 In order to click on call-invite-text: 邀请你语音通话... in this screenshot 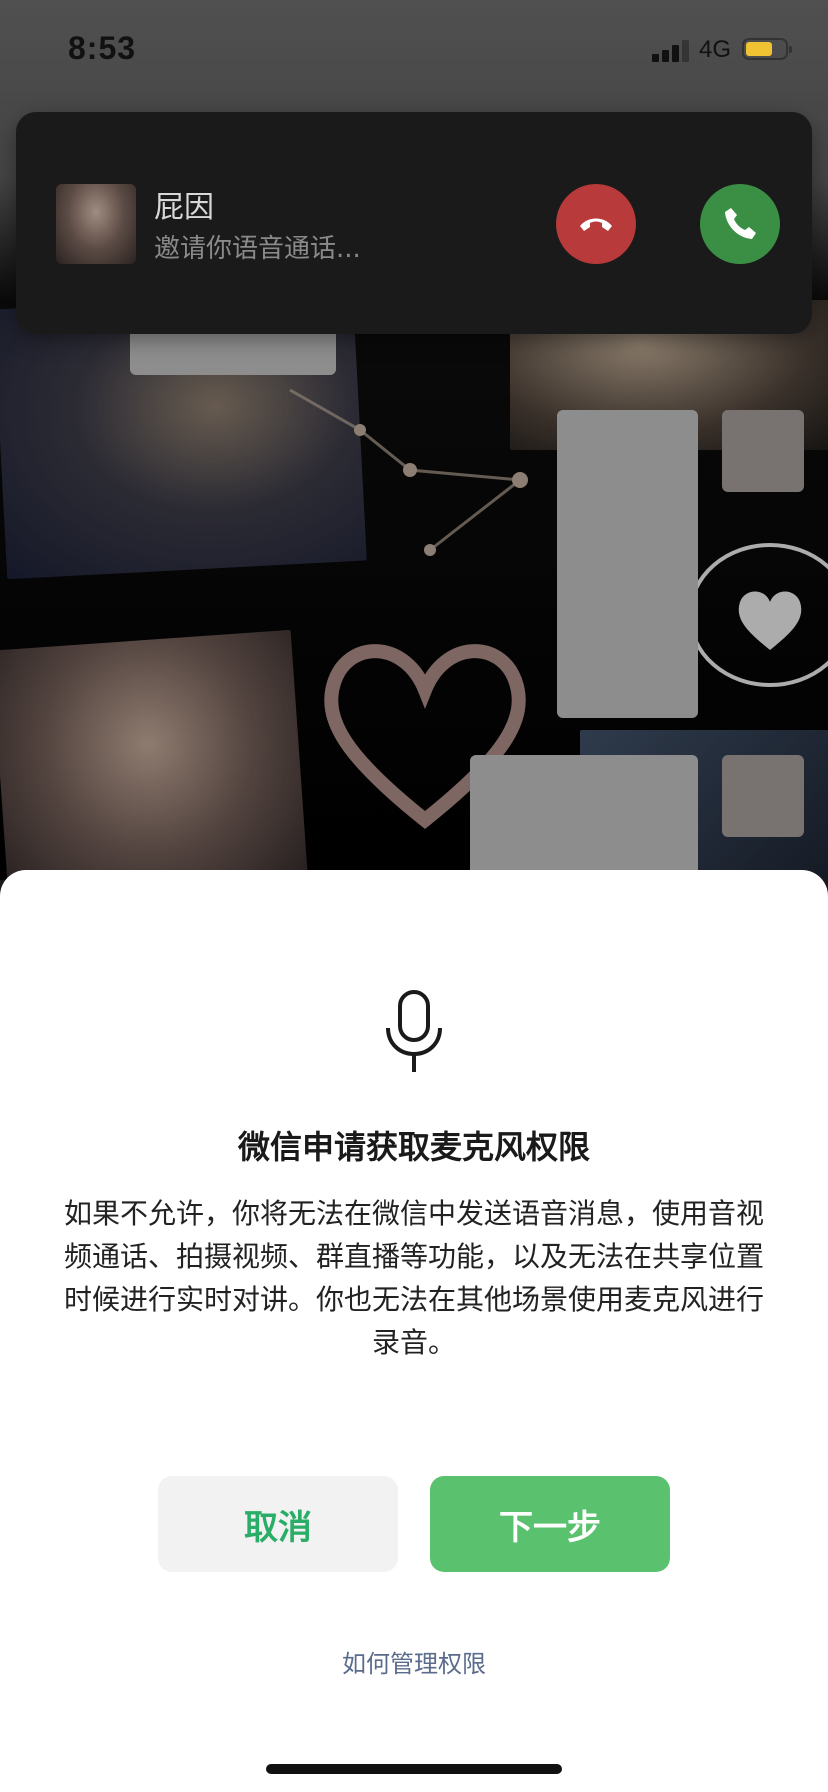, I will do `click(257, 249)`.